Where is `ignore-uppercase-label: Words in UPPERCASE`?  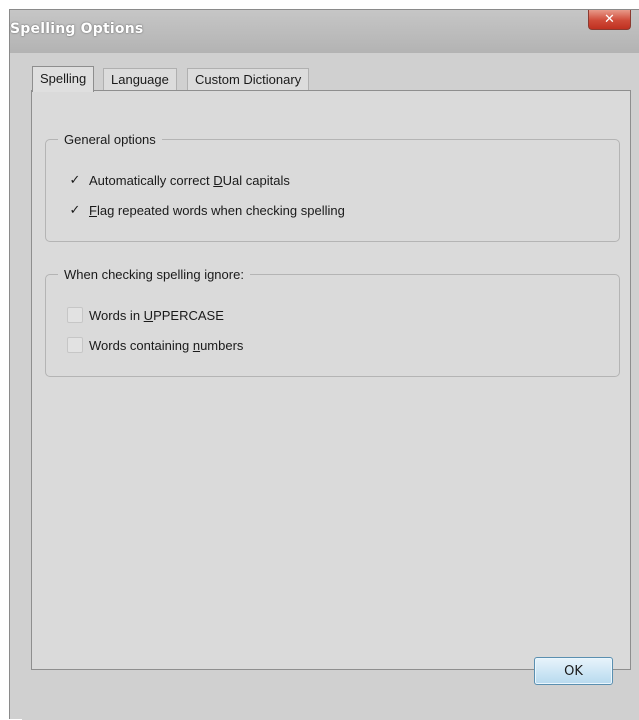
ignore-uppercase-label: Words in UPPERCASE is located at coordinates (156, 315).